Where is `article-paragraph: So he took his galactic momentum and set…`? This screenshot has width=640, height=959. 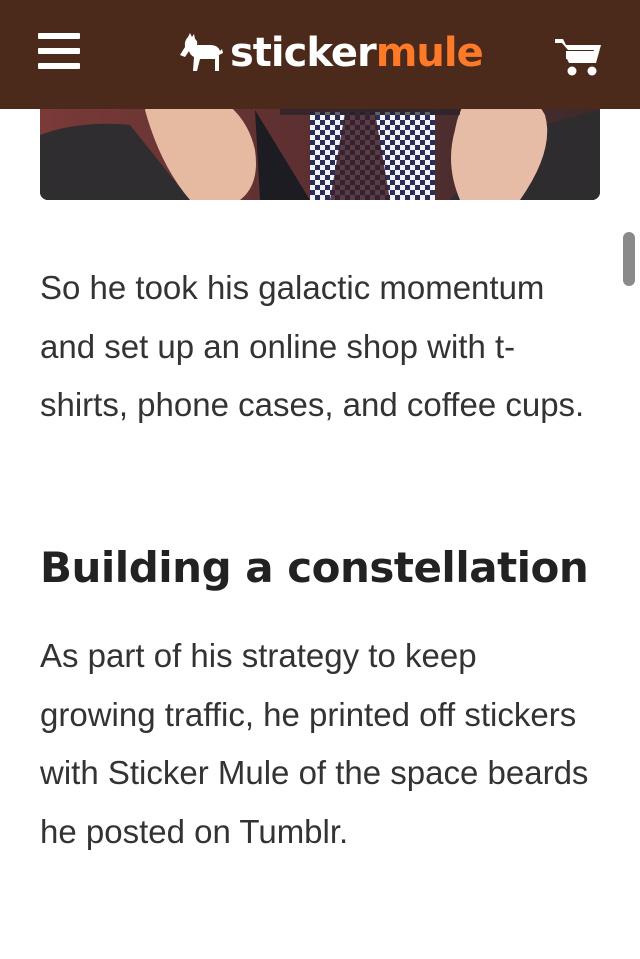 article-paragraph: So he took his galactic momentum and set… is located at coordinates (312, 346).